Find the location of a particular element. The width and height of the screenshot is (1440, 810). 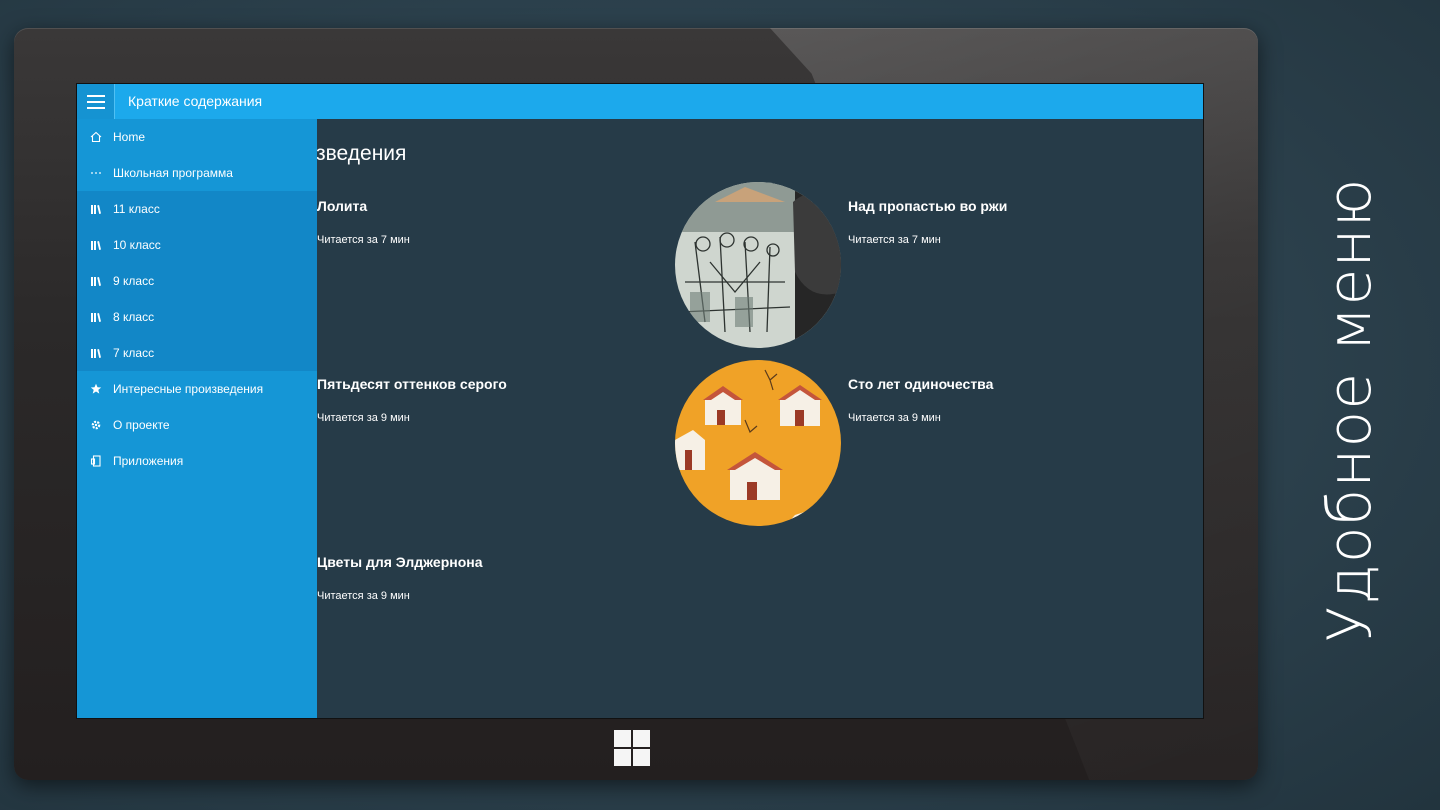

sidebar-item-grade-7: 7 класс is located at coordinates (197, 353).